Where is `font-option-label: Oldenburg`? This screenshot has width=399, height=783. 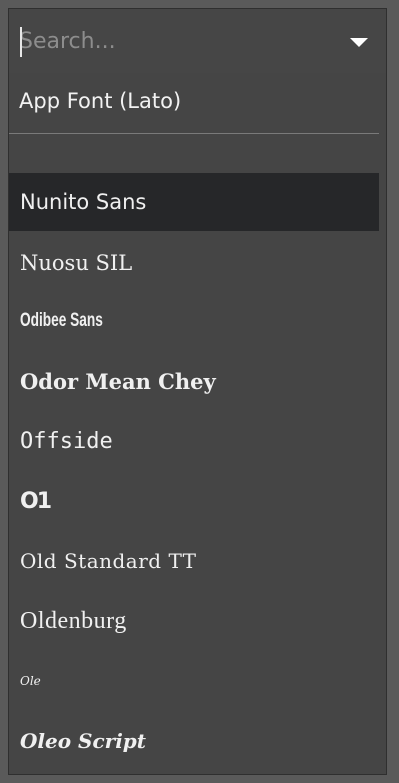 font-option-label: Oldenburg is located at coordinates (73, 620).